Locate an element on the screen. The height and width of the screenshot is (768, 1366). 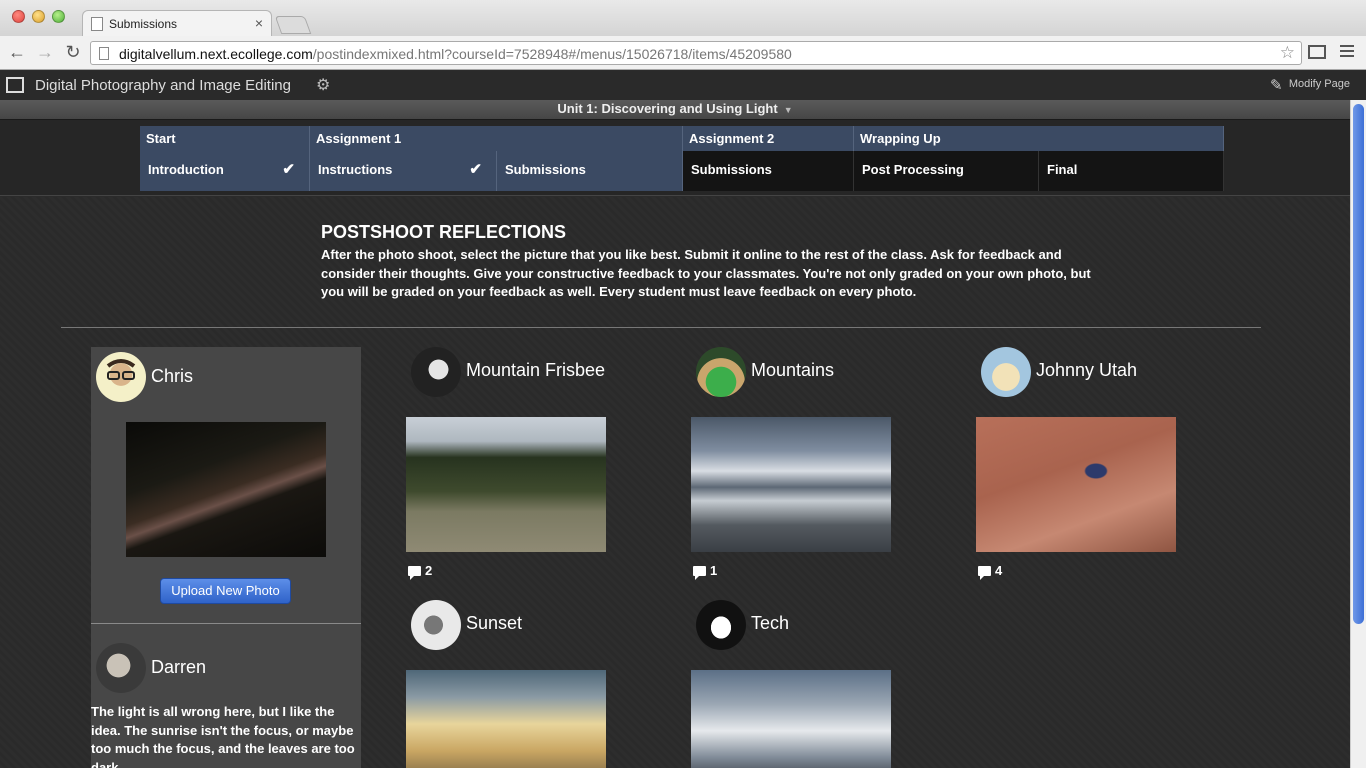
nav-item-label: Instructions is located at coordinates (355, 169).